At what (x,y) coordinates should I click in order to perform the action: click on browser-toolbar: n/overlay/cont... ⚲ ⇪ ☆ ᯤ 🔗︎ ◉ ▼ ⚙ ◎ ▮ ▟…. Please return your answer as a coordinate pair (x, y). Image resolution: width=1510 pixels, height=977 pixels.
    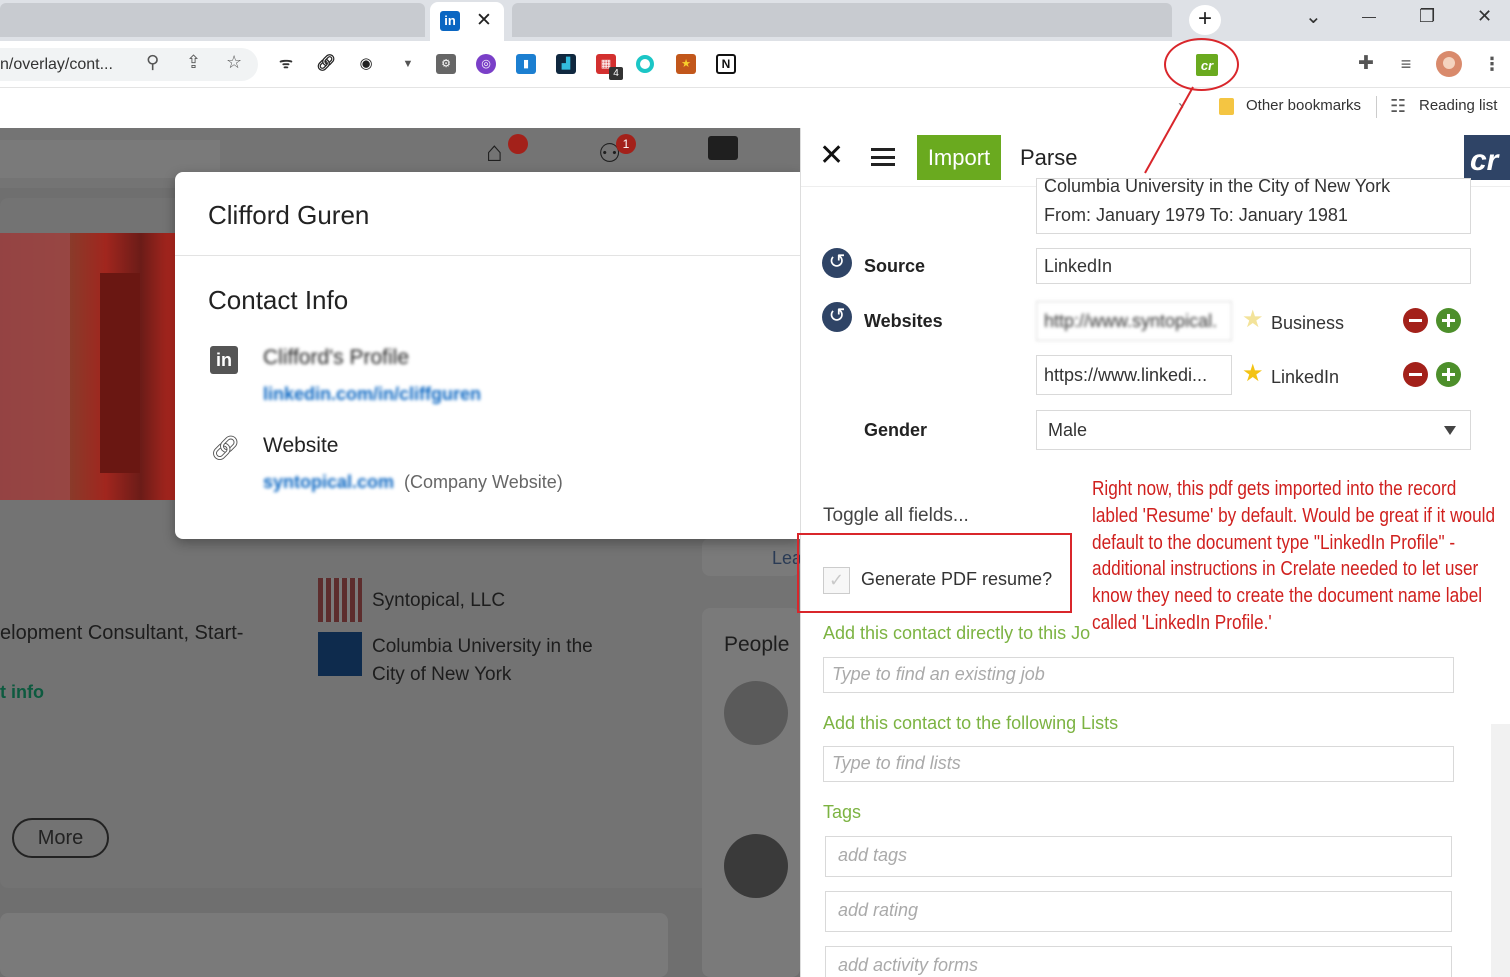
    Looking at the image, I should click on (755, 64).